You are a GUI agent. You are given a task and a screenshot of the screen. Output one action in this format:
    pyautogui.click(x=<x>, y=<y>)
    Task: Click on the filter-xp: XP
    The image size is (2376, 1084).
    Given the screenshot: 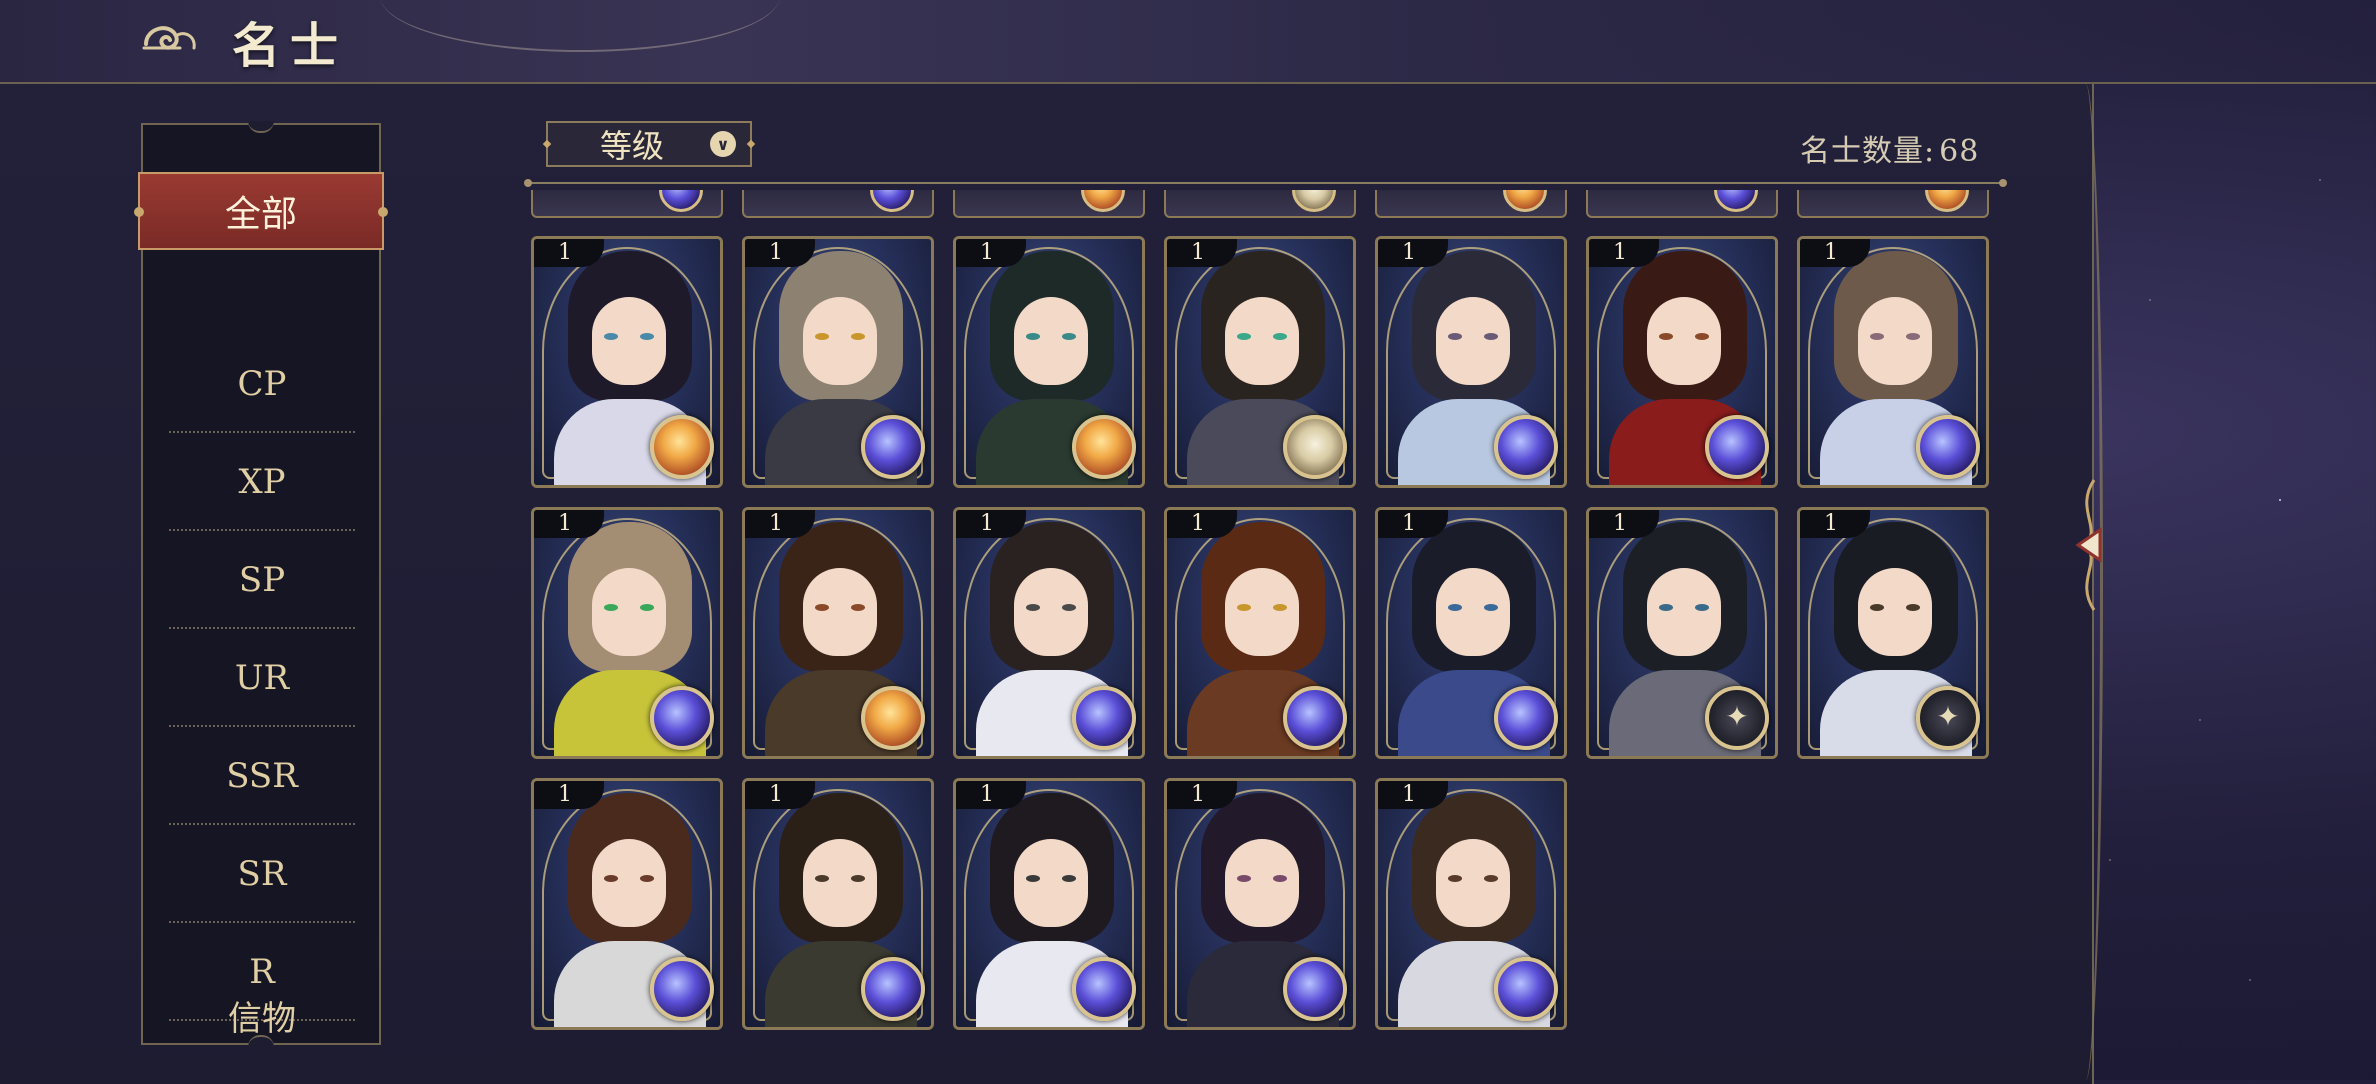 What is the action you would take?
    pyautogui.click(x=262, y=482)
    